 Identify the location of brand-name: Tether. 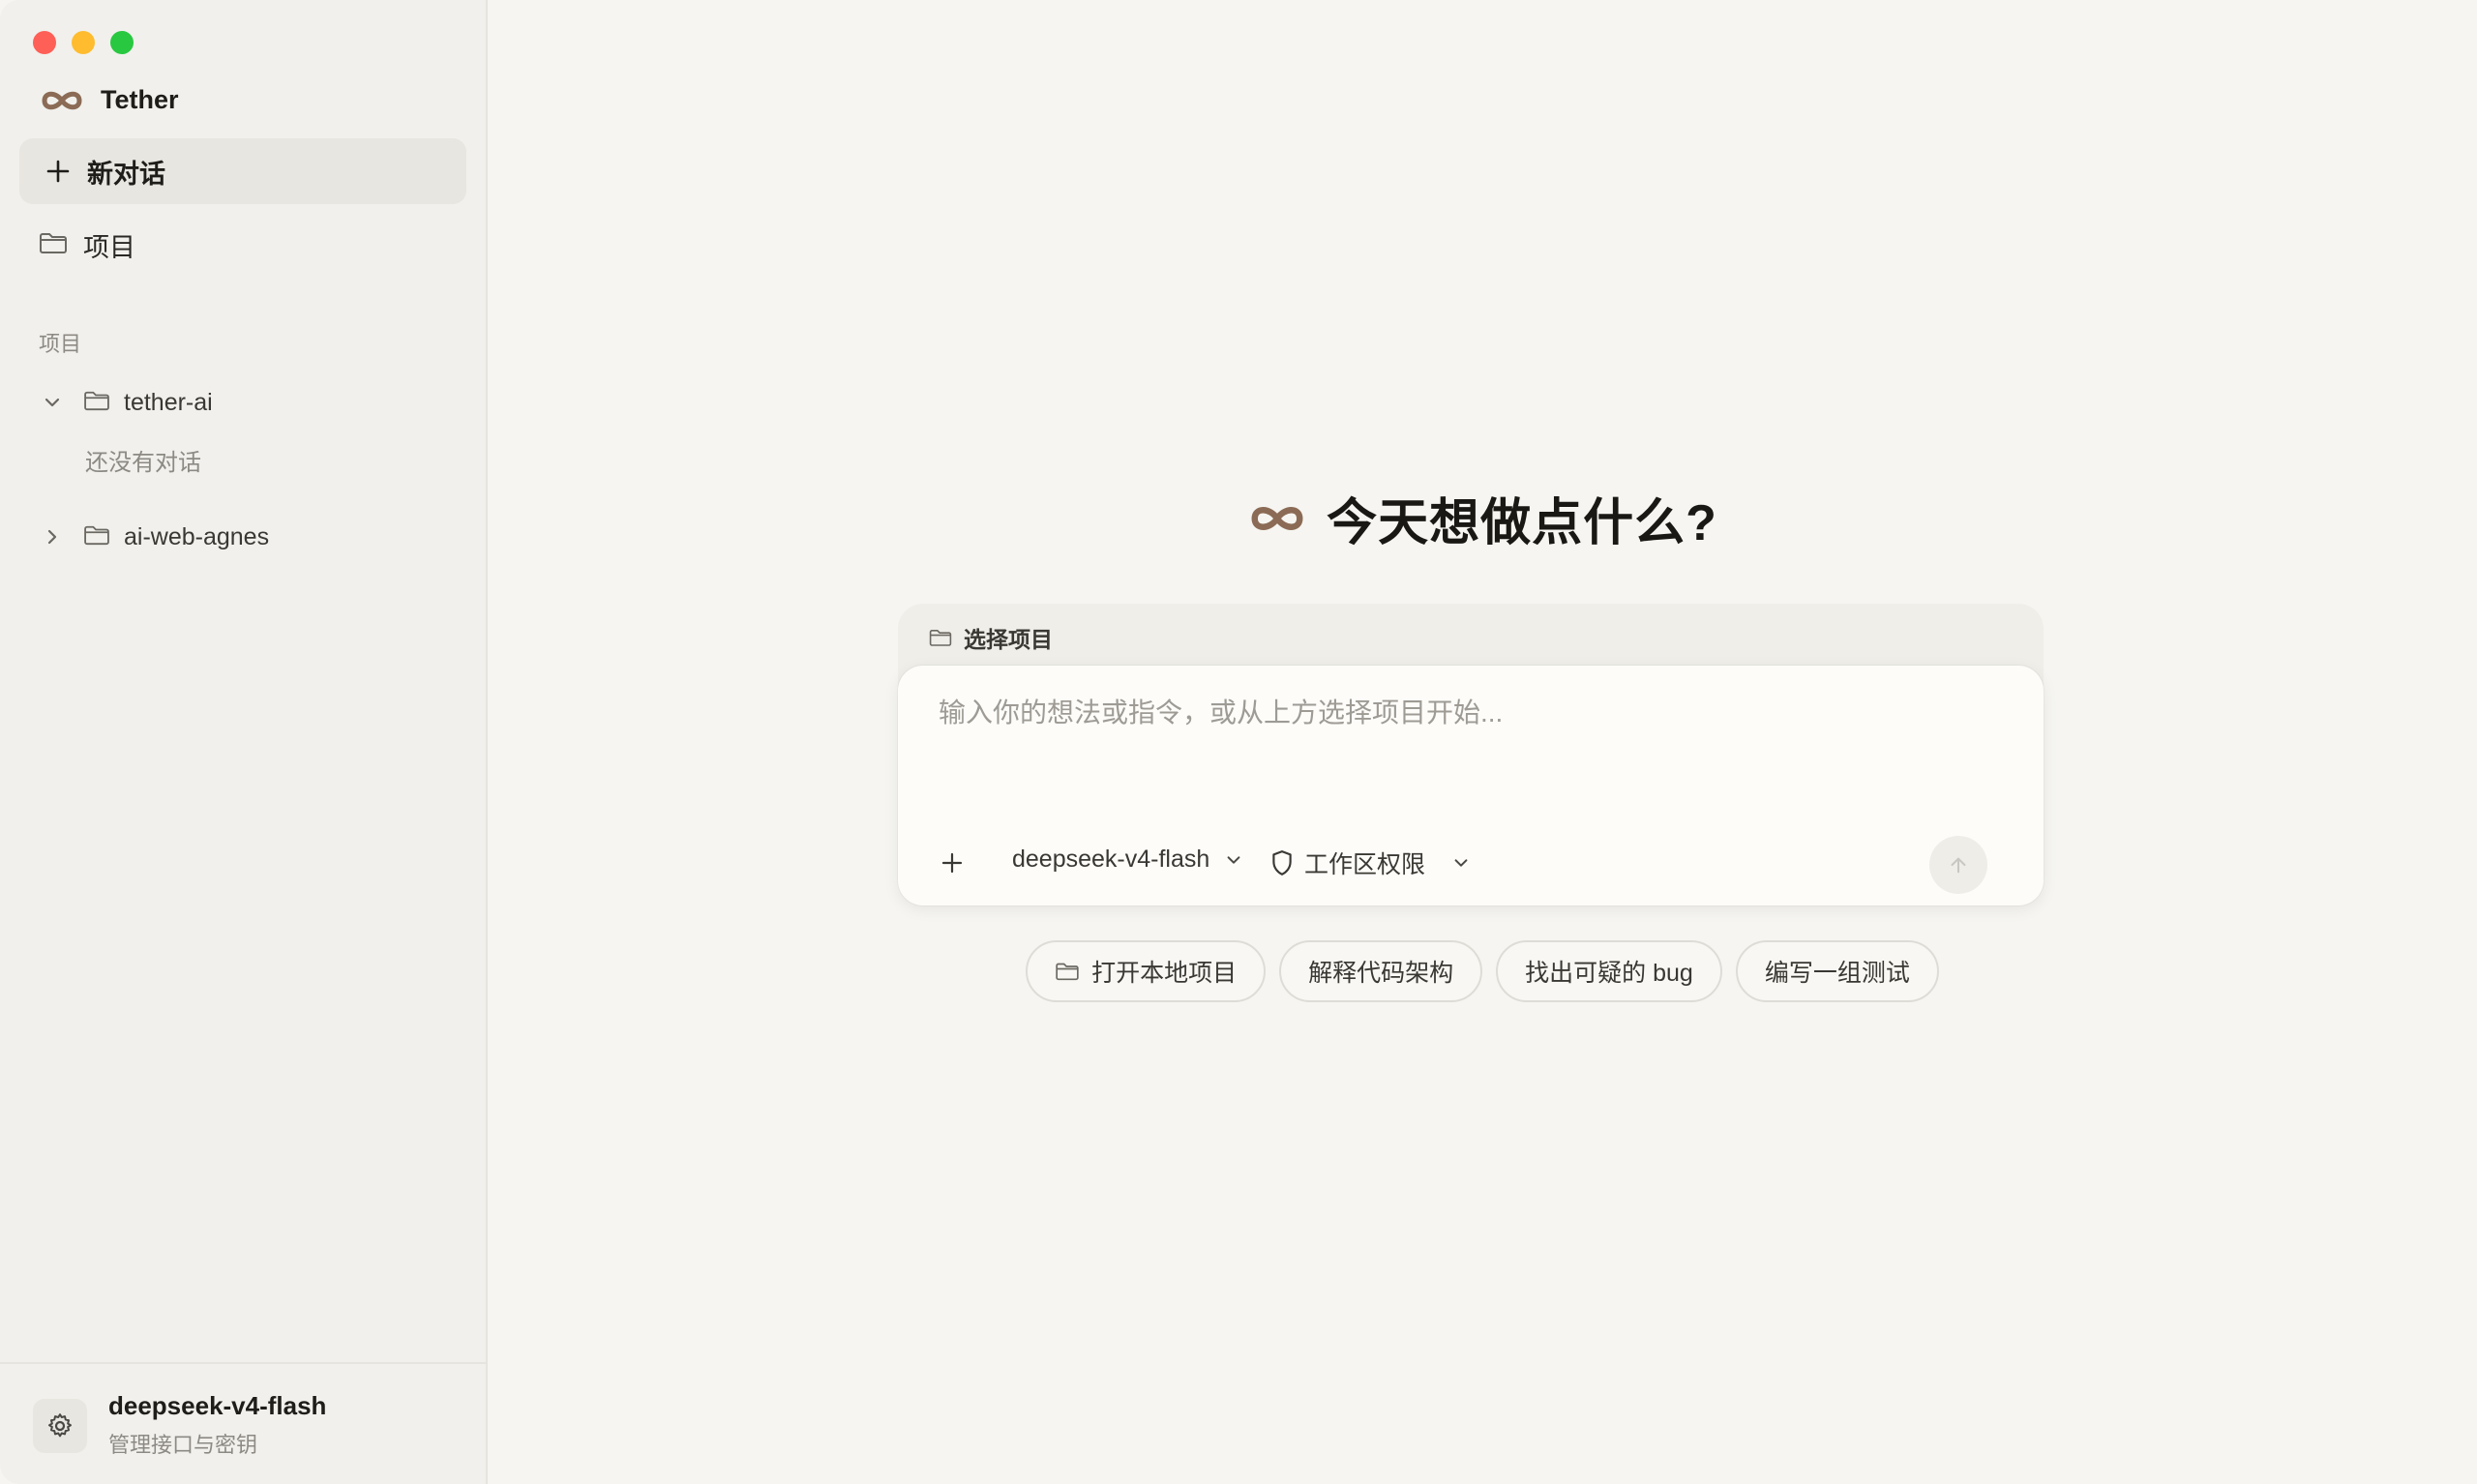
(140, 99).